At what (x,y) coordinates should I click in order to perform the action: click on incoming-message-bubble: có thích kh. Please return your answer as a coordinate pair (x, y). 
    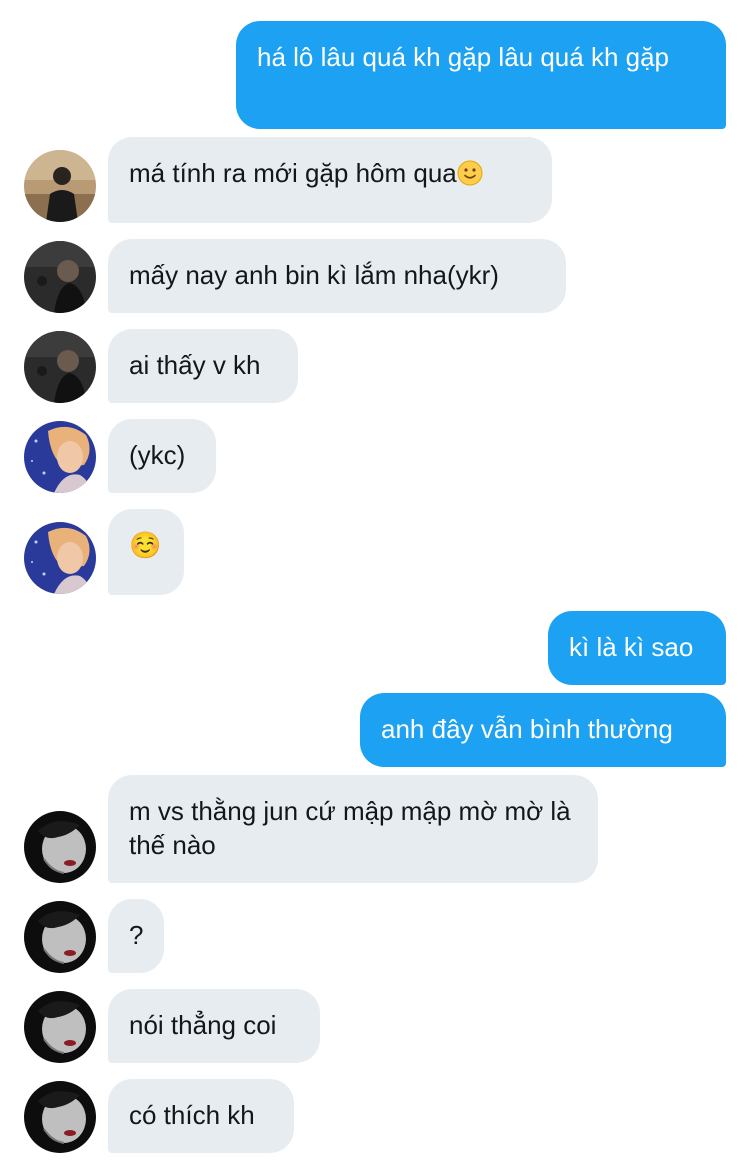
    Looking at the image, I should click on (201, 1116).